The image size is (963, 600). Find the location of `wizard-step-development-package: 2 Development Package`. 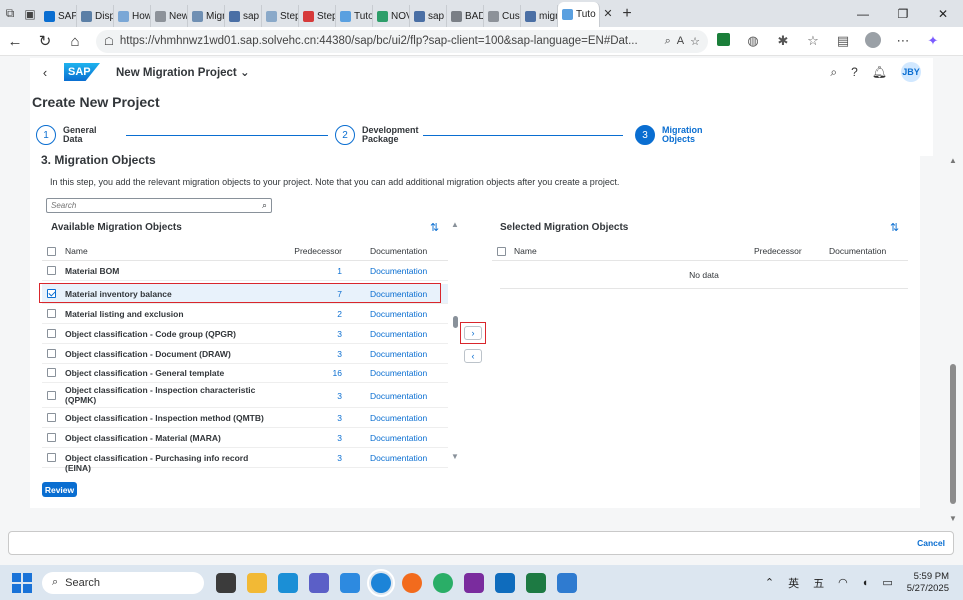

wizard-step-development-package: 2 Development Package is located at coordinates (378, 135).